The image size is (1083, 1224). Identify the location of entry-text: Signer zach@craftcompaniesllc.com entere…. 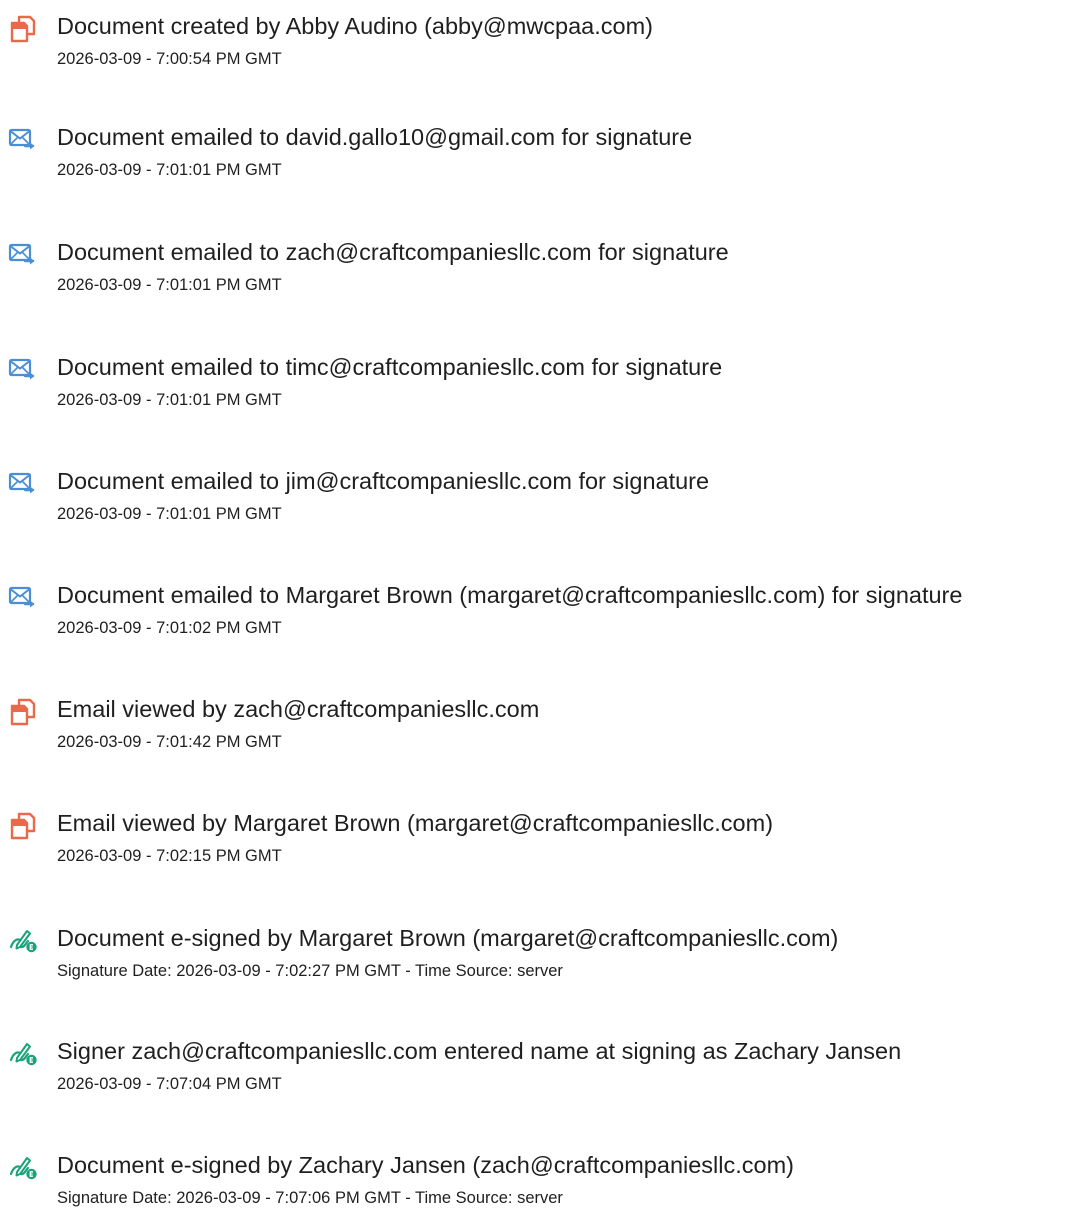
(479, 1051).